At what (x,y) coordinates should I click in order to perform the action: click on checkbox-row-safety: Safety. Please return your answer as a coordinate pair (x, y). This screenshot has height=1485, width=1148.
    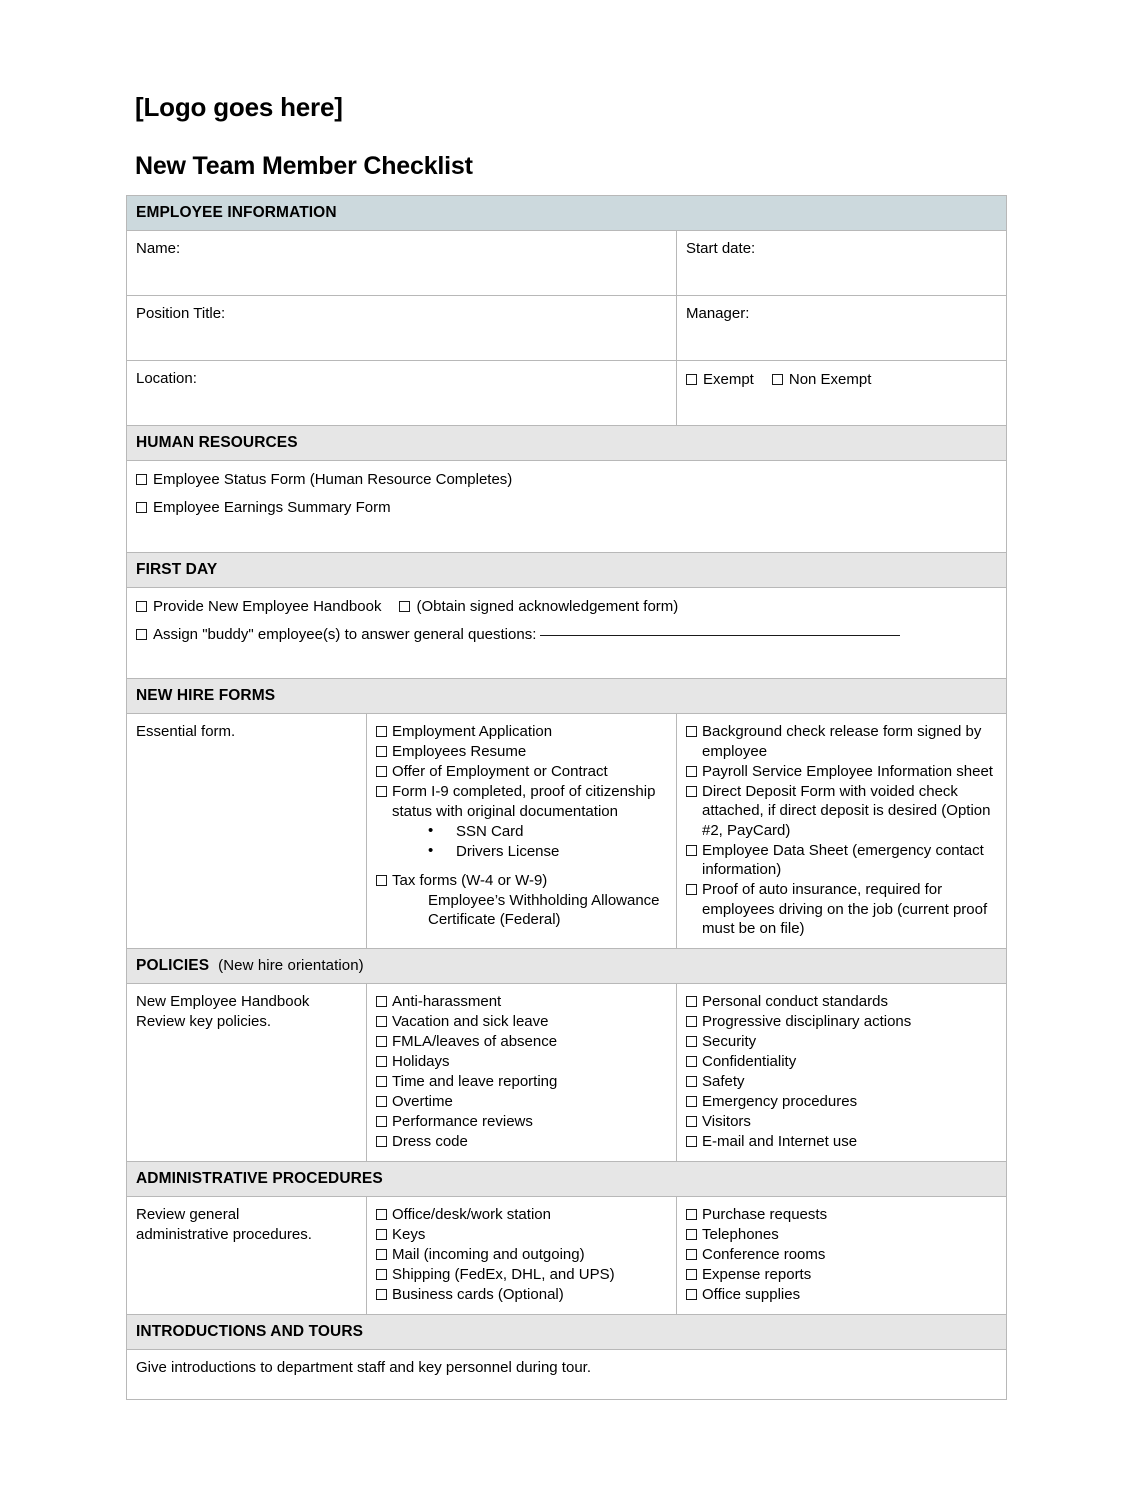
    Looking at the image, I should click on (841, 1082).